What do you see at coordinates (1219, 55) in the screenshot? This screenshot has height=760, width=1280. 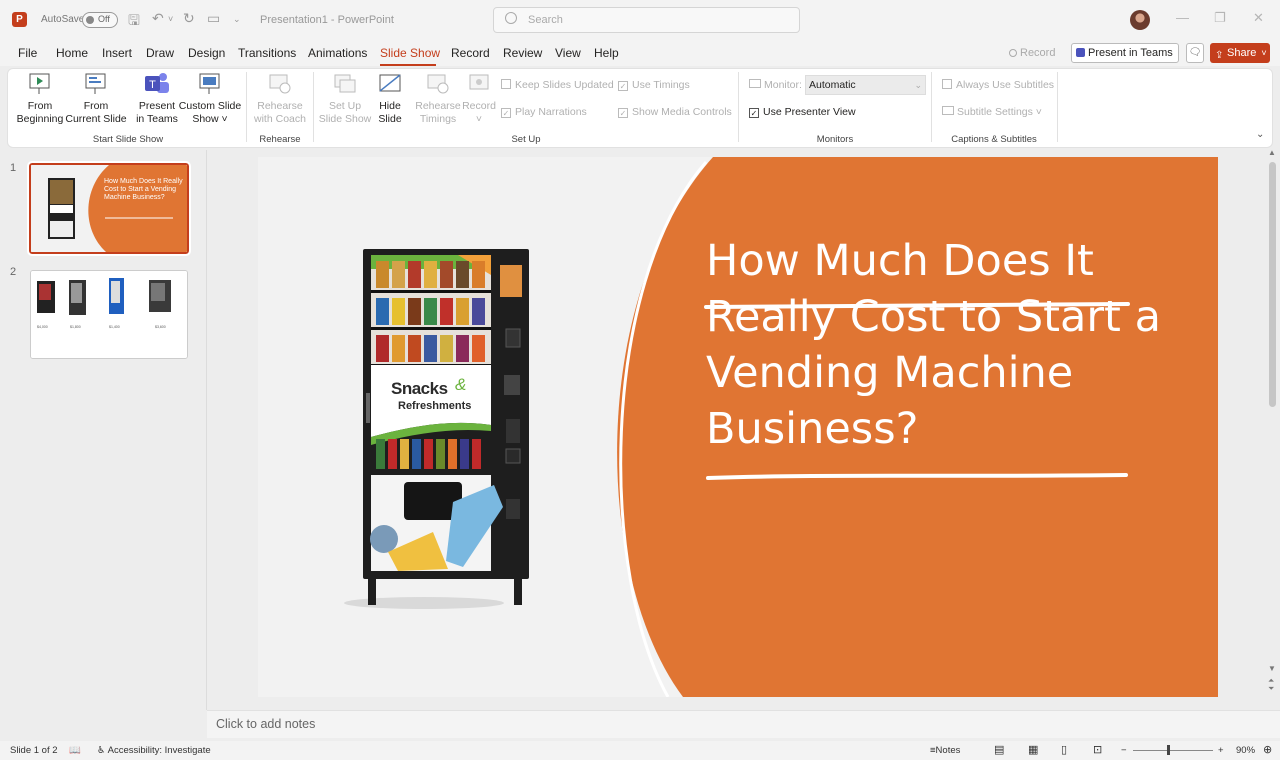 I see `share-icon: ⇪` at bounding box center [1219, 55].